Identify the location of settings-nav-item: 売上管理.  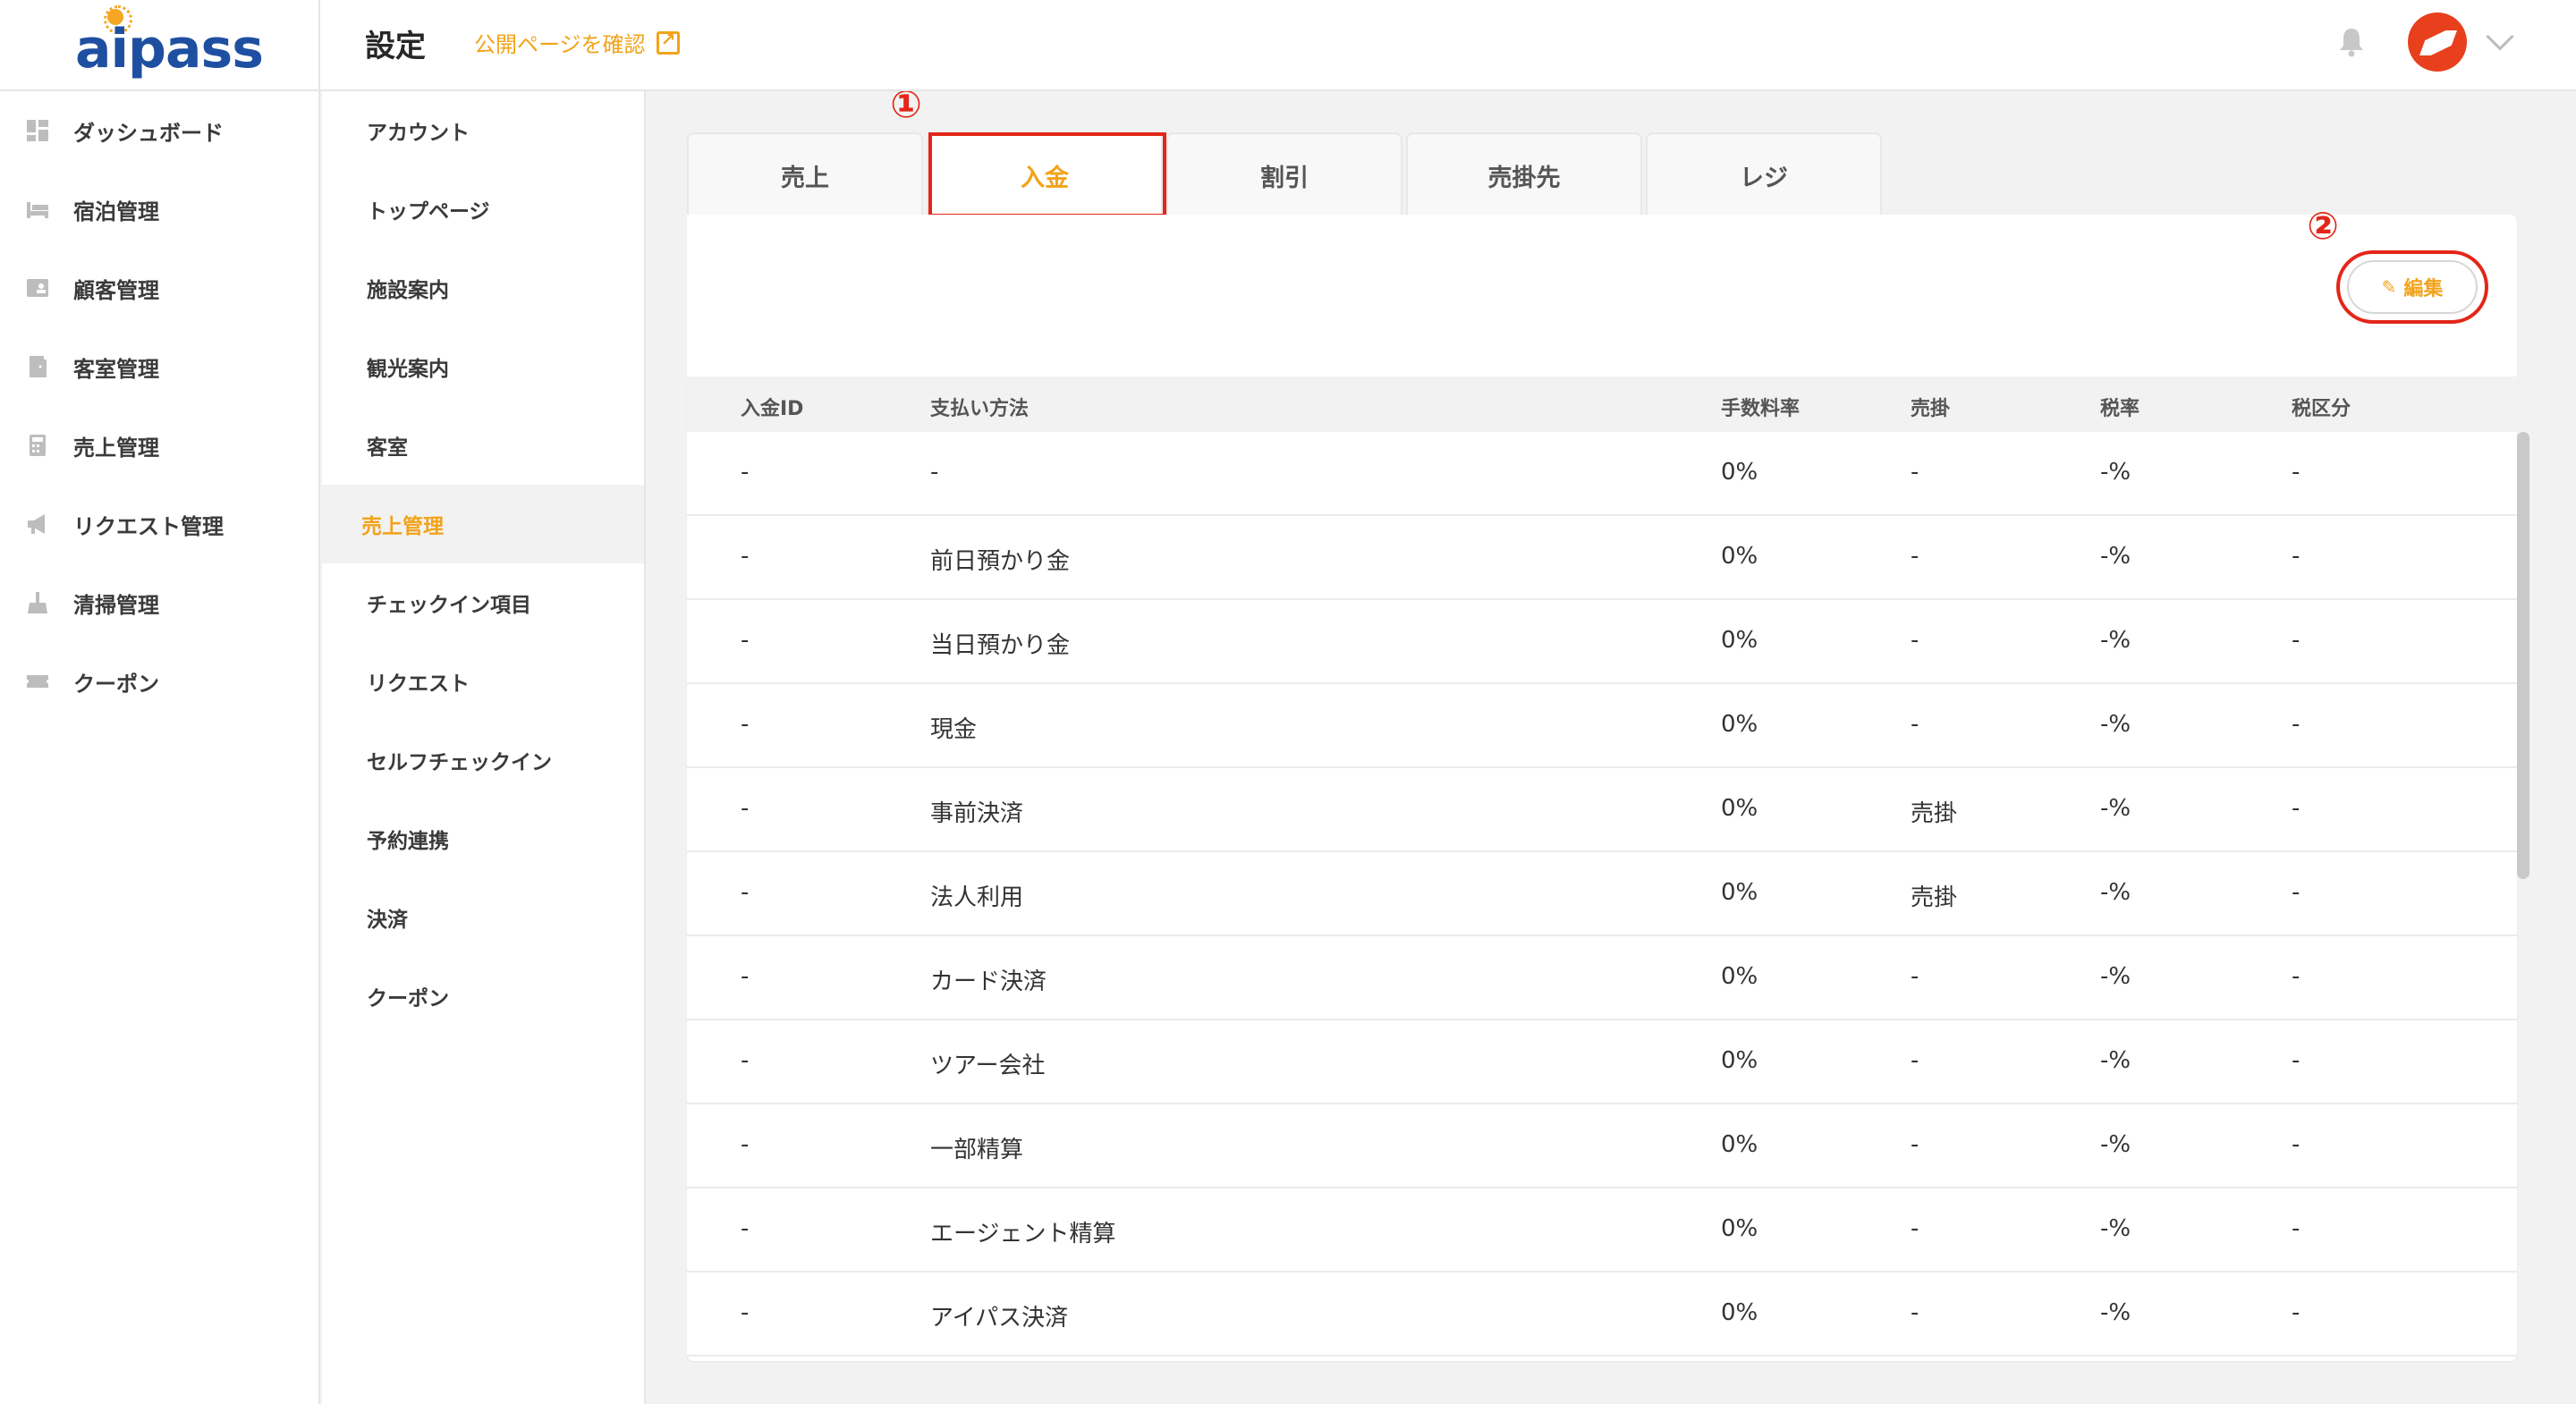
(483, 524).